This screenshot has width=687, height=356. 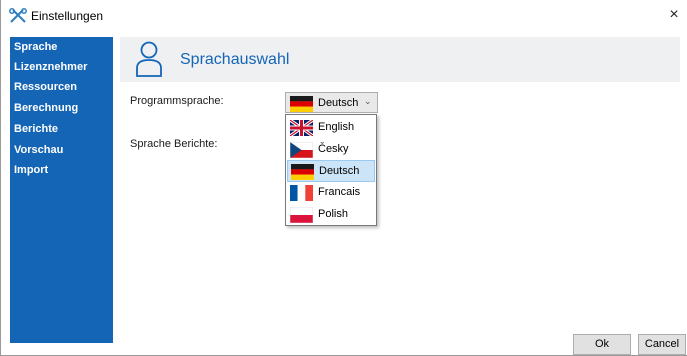 What do you see at coordinates (18, 15) in the screenshot?
I see `settings-tools-icon` at bounding box center [18, 15].